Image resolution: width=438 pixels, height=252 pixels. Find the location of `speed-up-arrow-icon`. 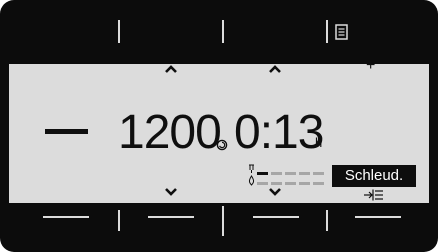

speed-up-arrow-icon is located at coordinates (171, 69).